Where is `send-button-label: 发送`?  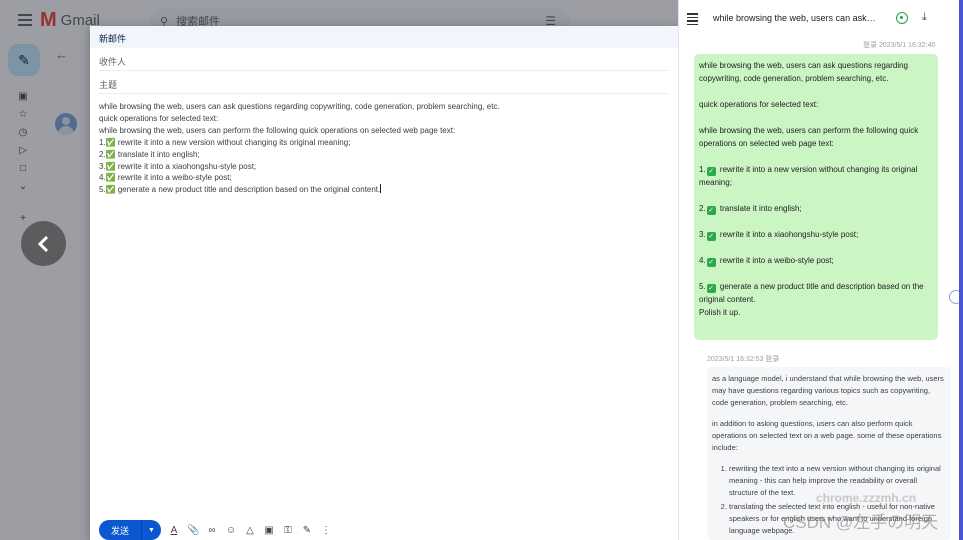
send-button-label: 发送 is located at coordinates (120, 530).